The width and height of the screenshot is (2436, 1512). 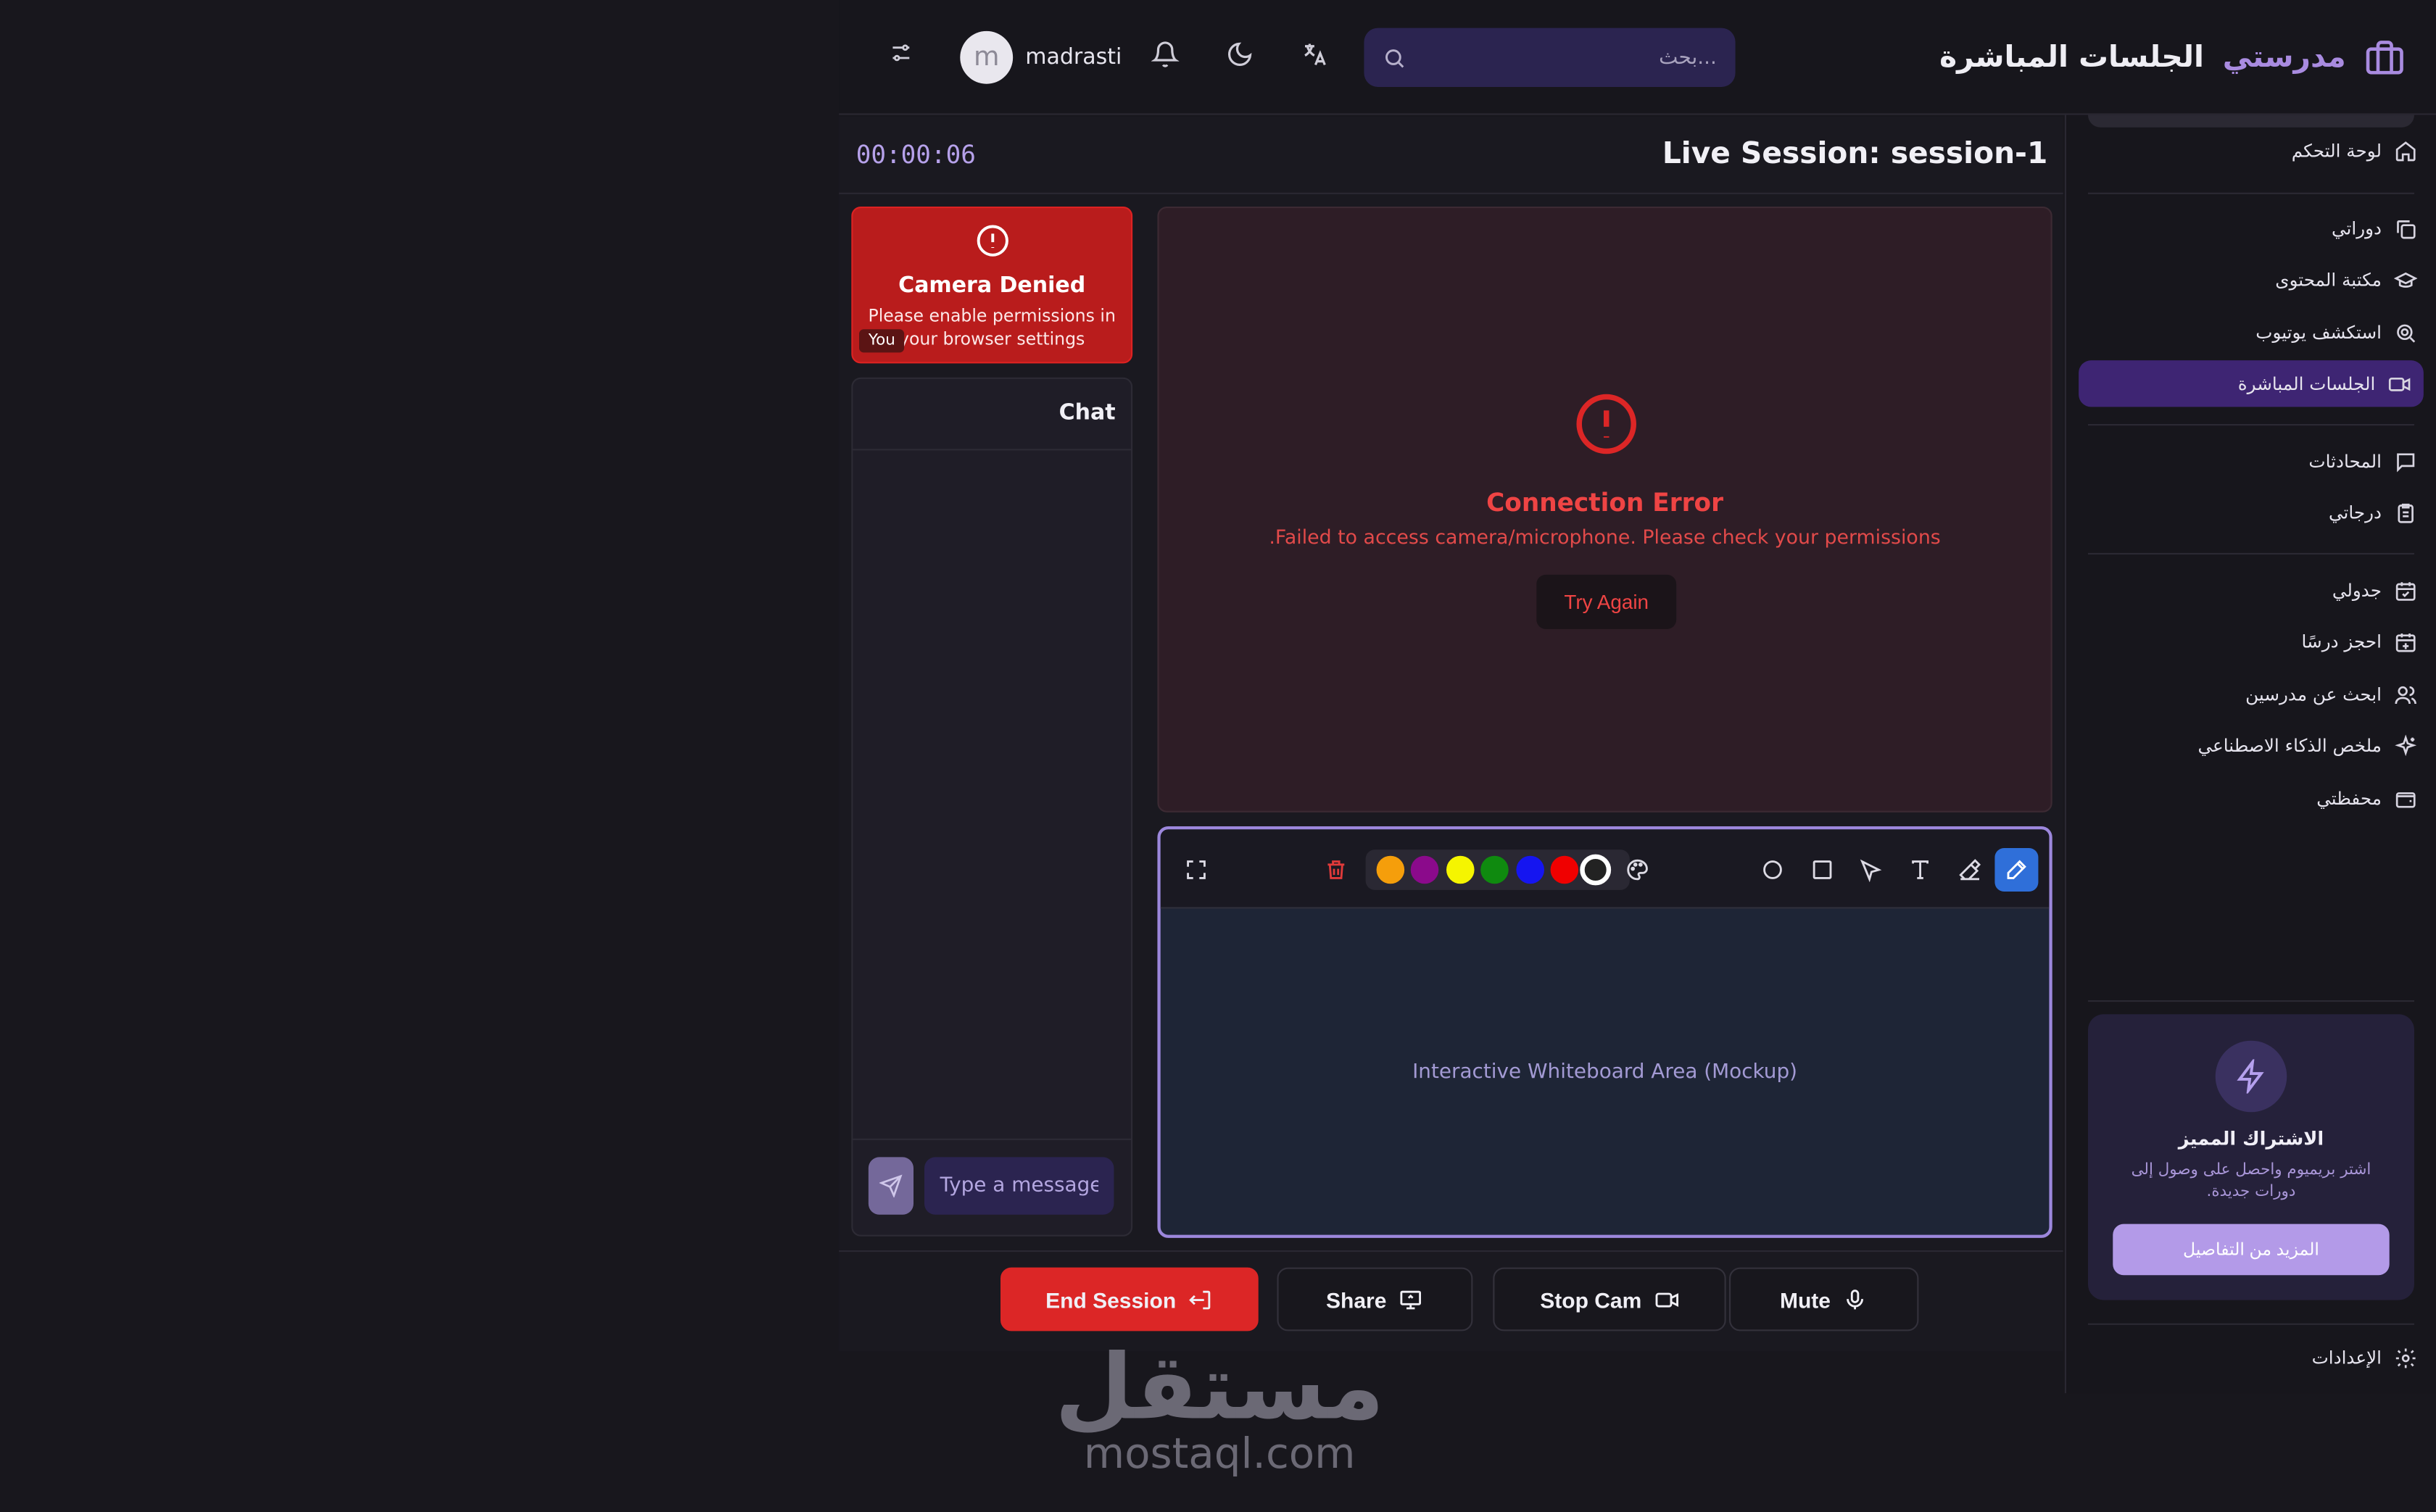 What do you see at coordinates (1970, 870) in the screenshot?
I see `eraser-tool-icon` at bounding box center [1970, 870].